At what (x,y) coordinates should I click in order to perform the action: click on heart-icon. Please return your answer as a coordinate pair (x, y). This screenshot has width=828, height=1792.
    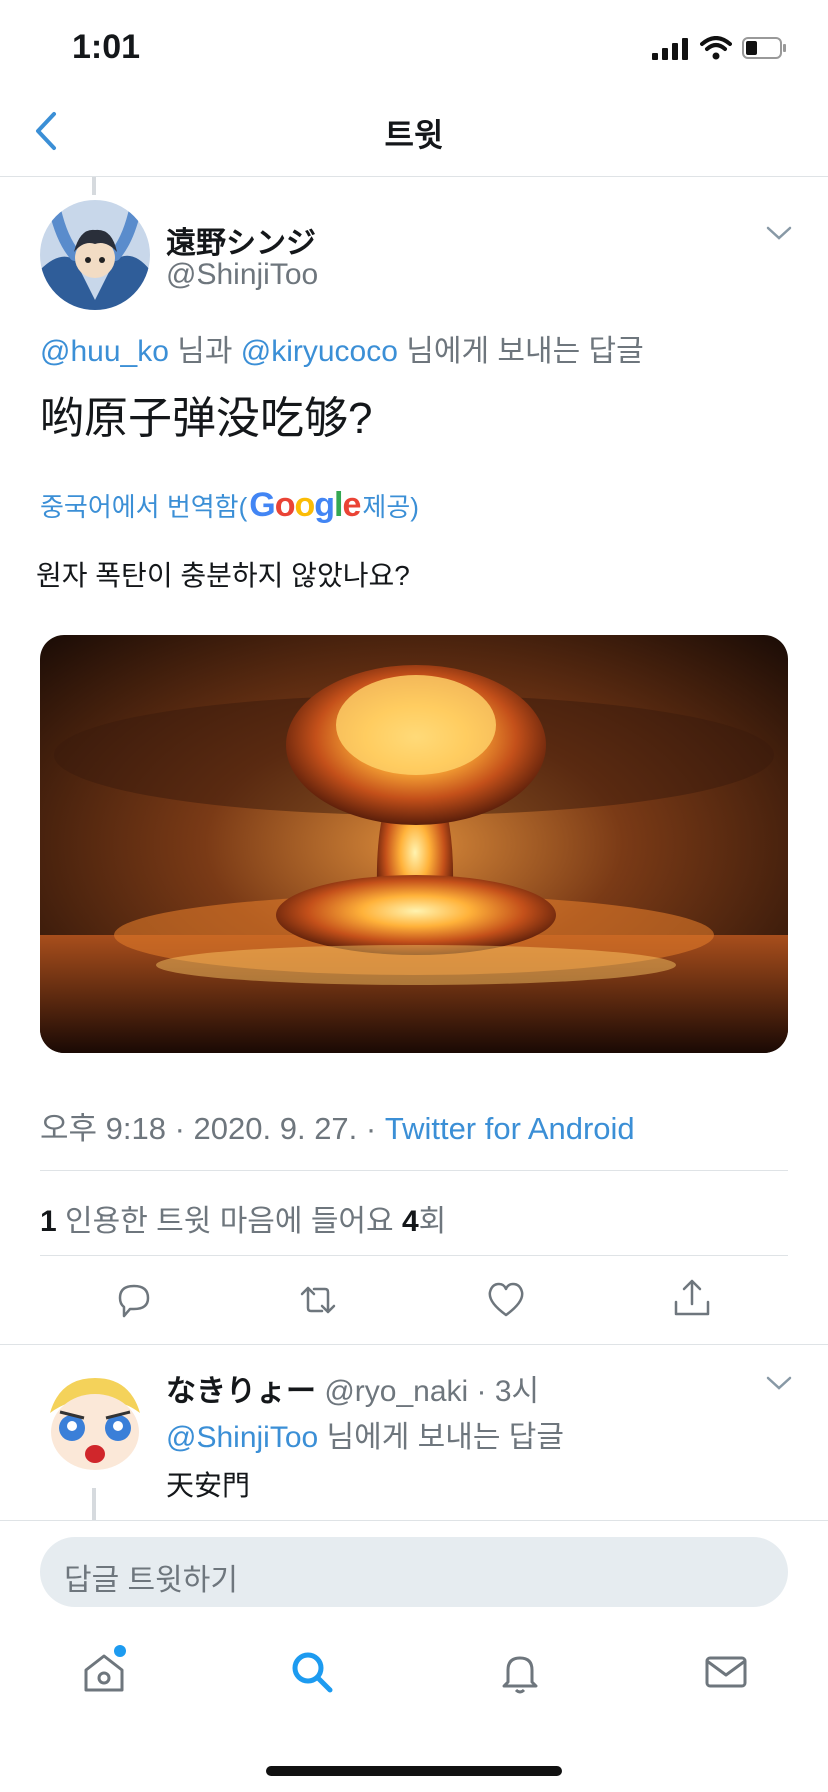
    Looking at the image, I should click on (506, 1300).